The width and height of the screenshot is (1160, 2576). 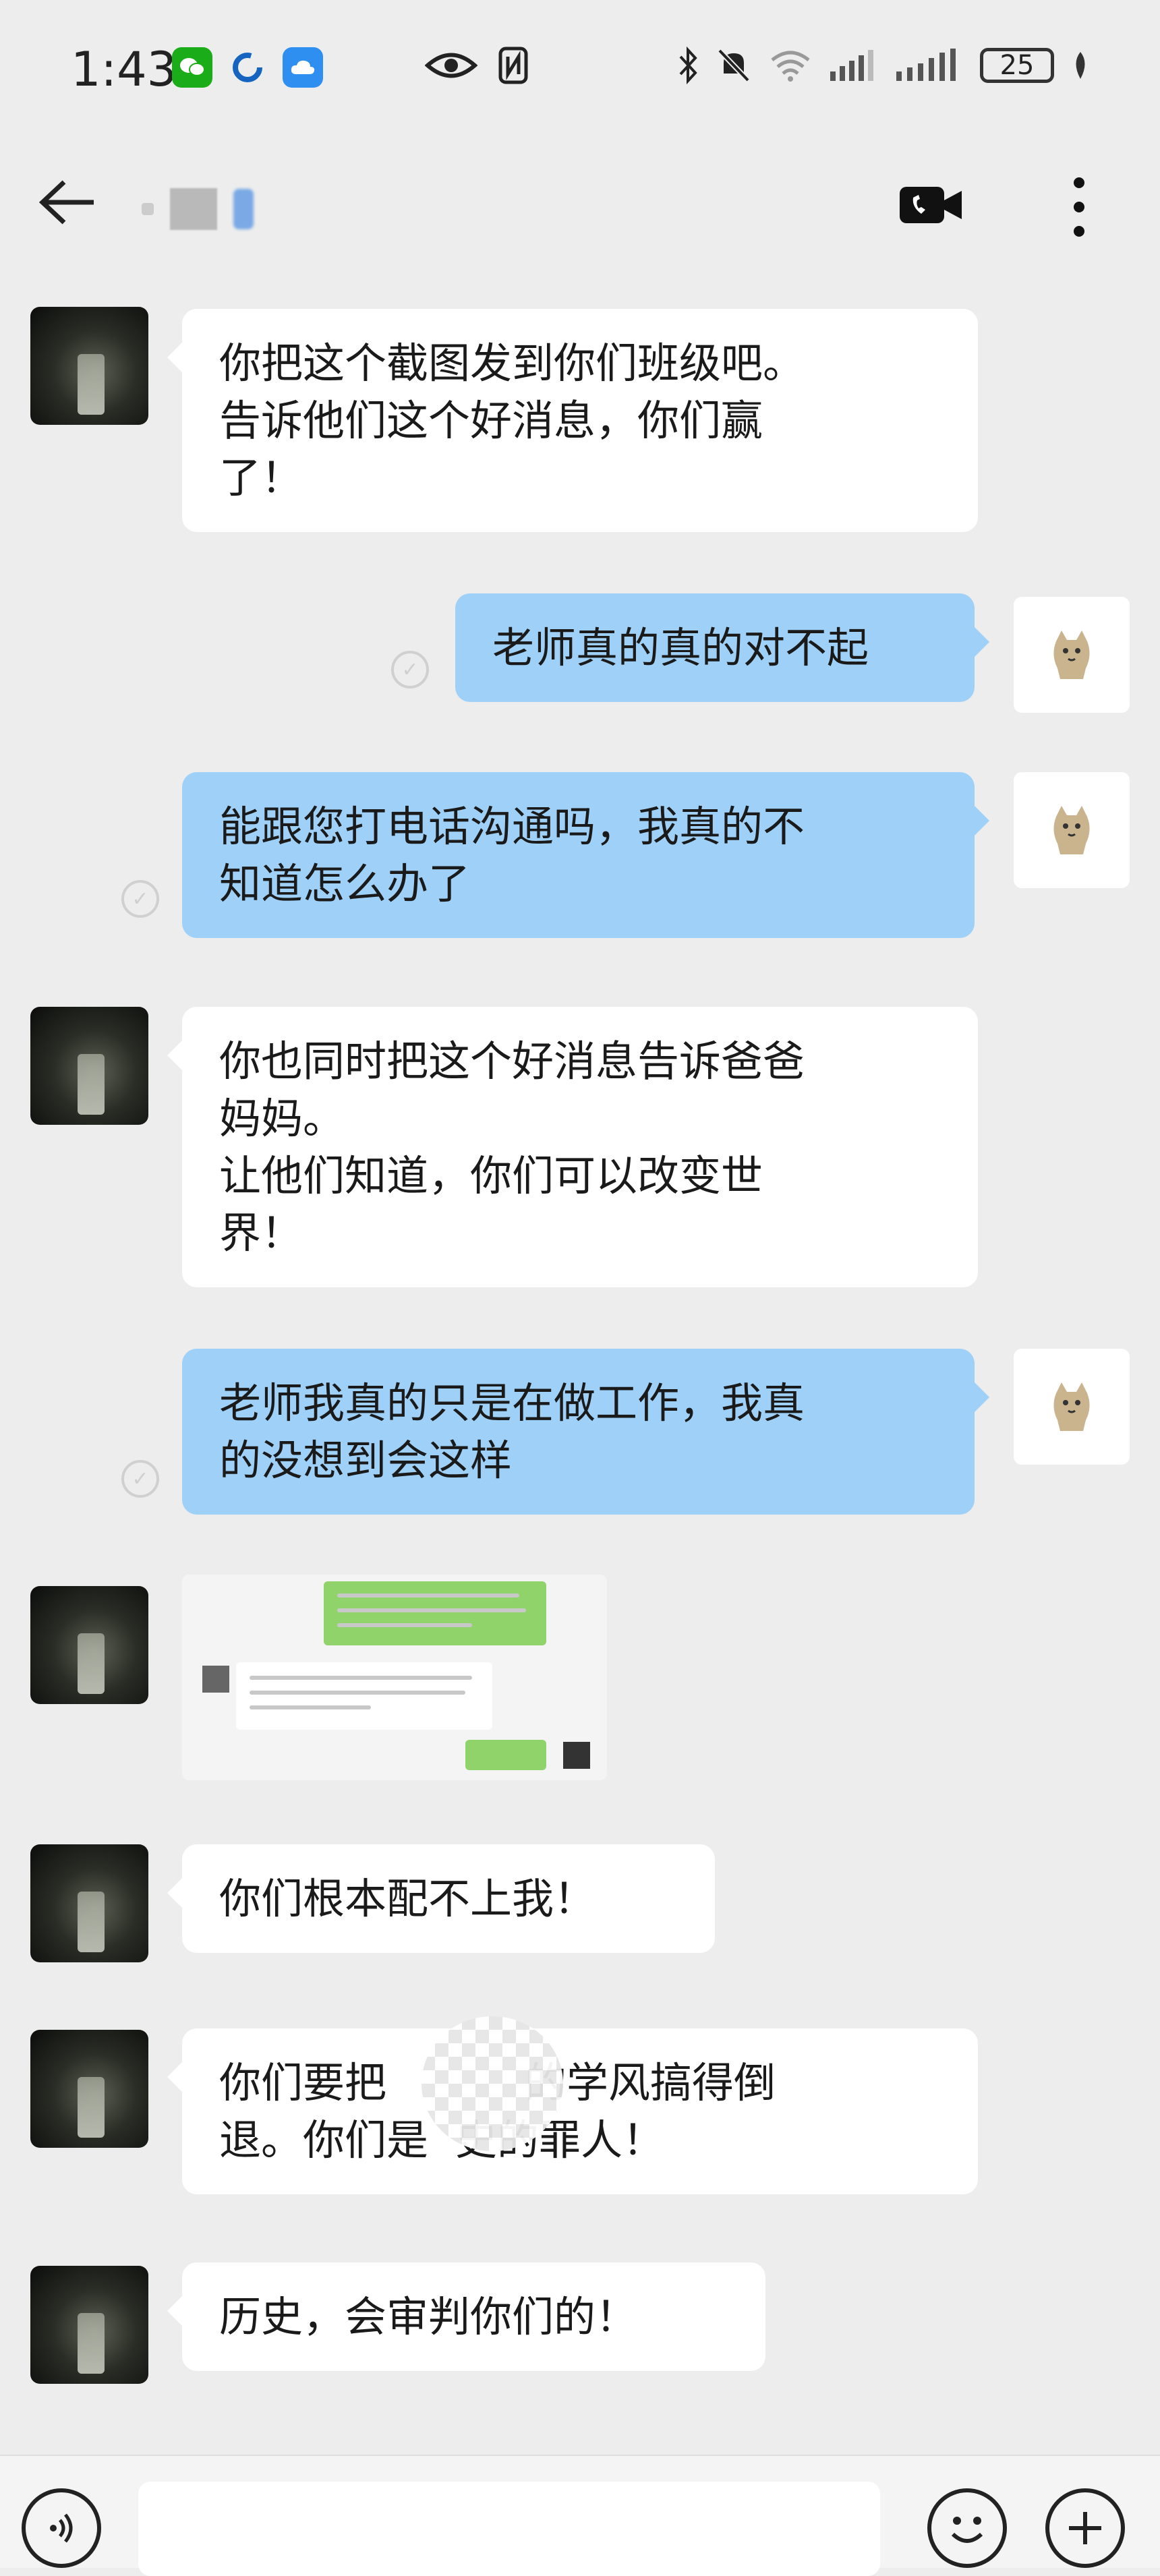 I want to click on more-actions-button, so click(x=1085, y=2528).